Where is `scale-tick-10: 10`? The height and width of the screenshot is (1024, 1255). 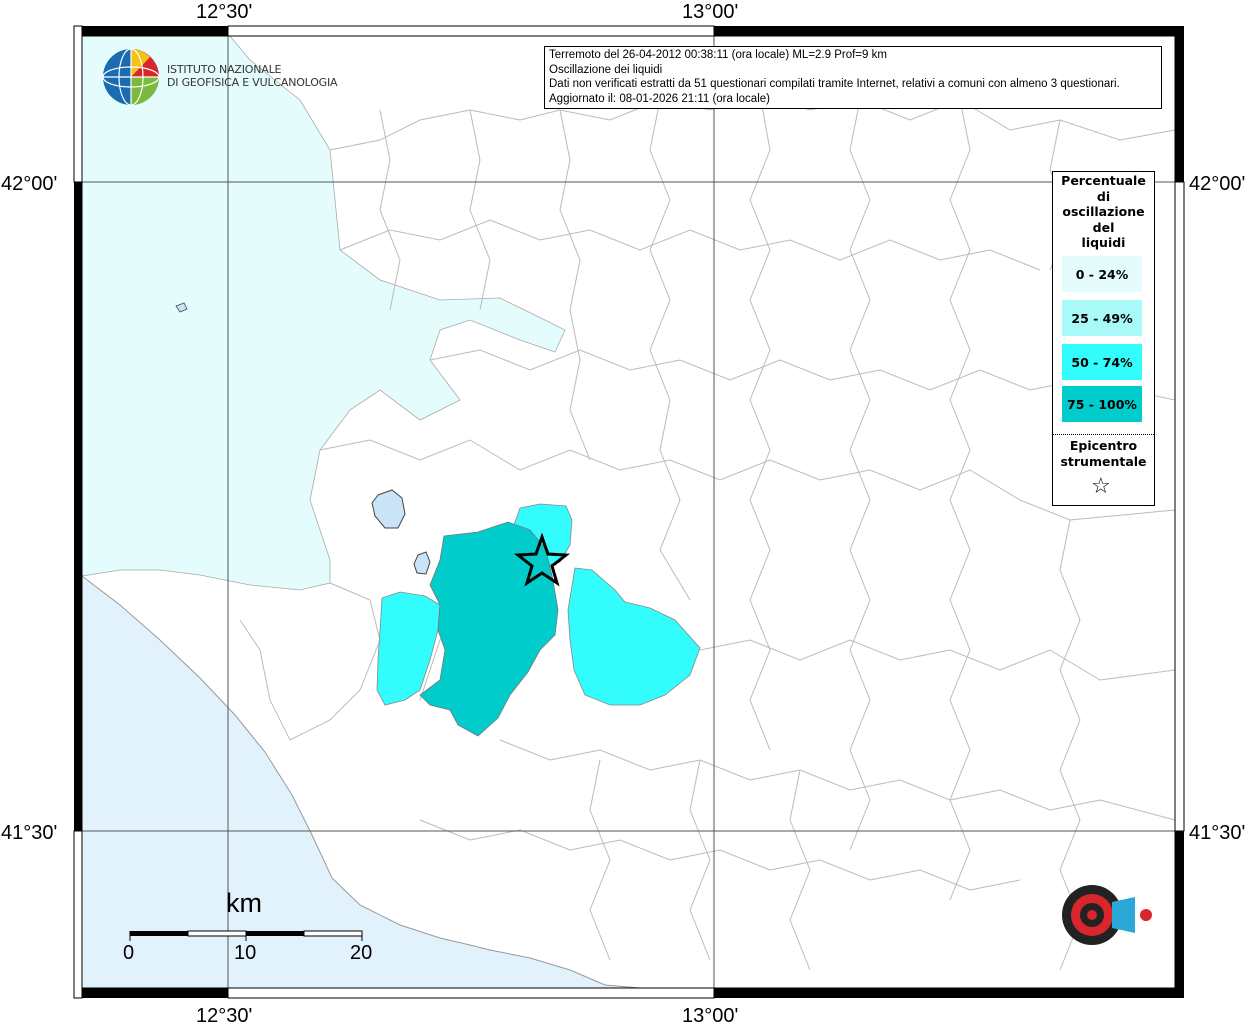
scale-tick-10: 10 is located at coordinates (245, 953).